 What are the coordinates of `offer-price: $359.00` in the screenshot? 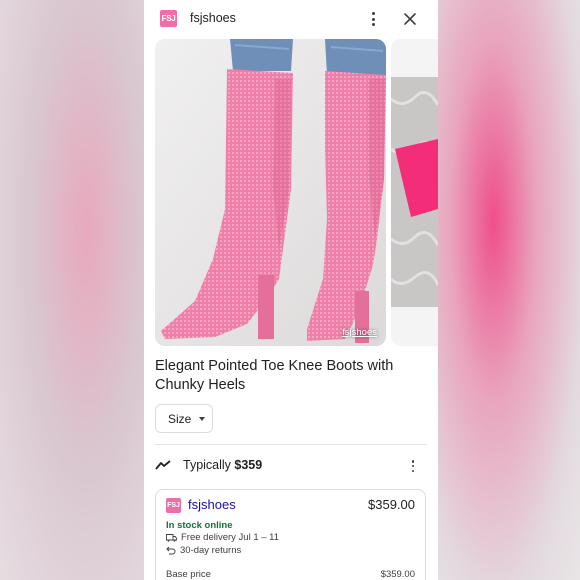 It's located at (391, 504).